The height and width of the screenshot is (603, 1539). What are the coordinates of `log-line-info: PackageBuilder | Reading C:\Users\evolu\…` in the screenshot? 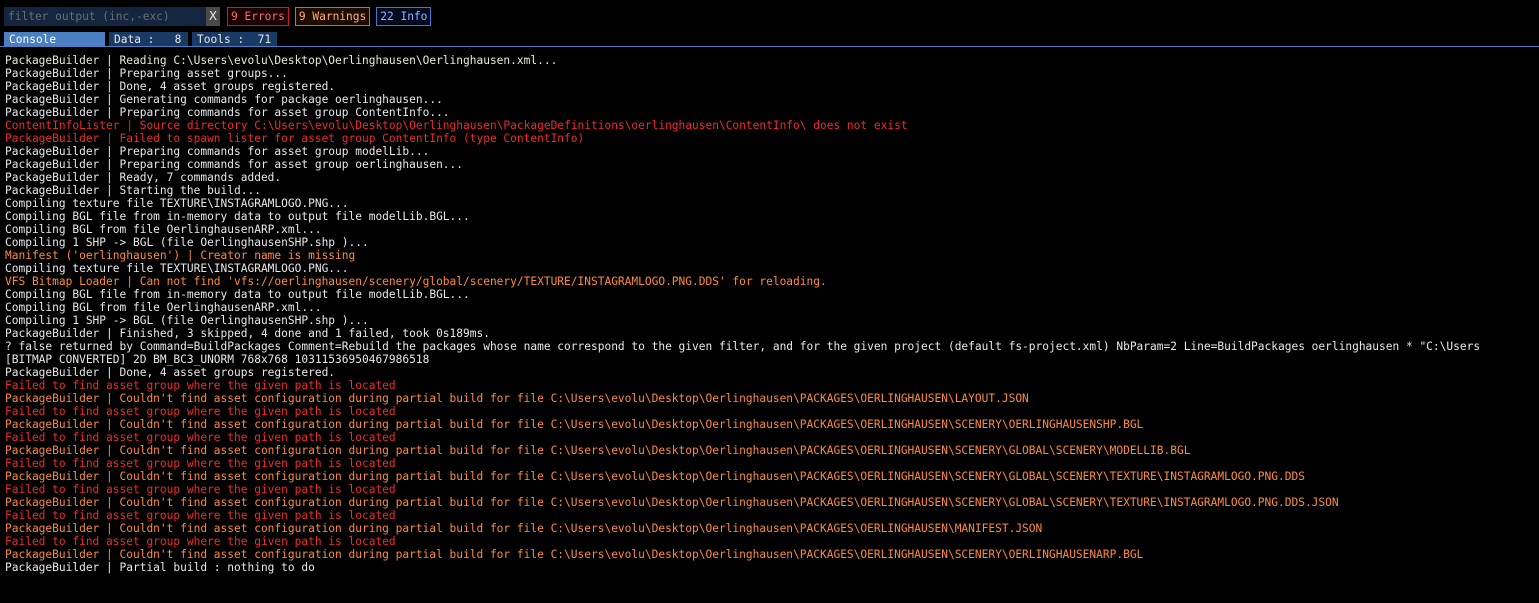 It's located at (281, 60).